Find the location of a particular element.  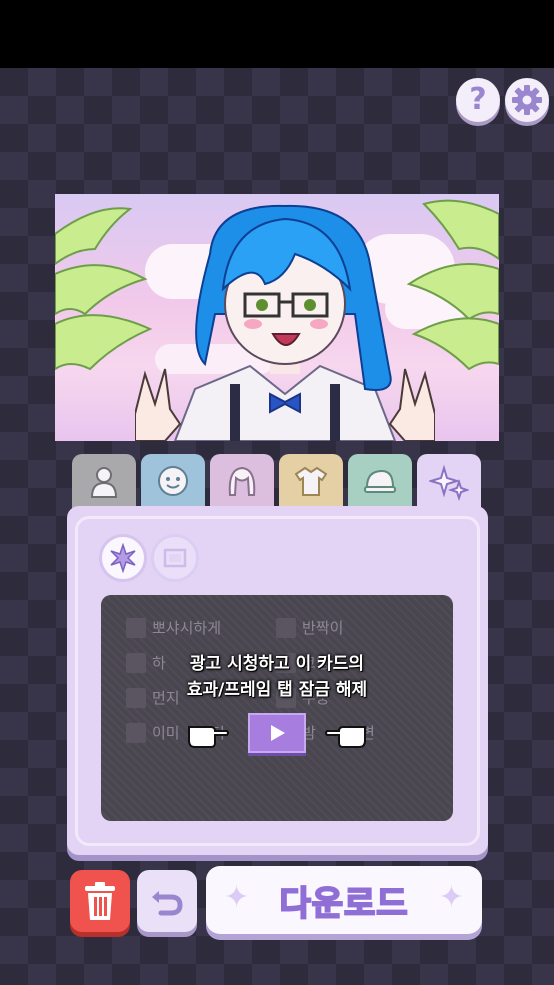

trash-icon is located at coordinates (100, 901).